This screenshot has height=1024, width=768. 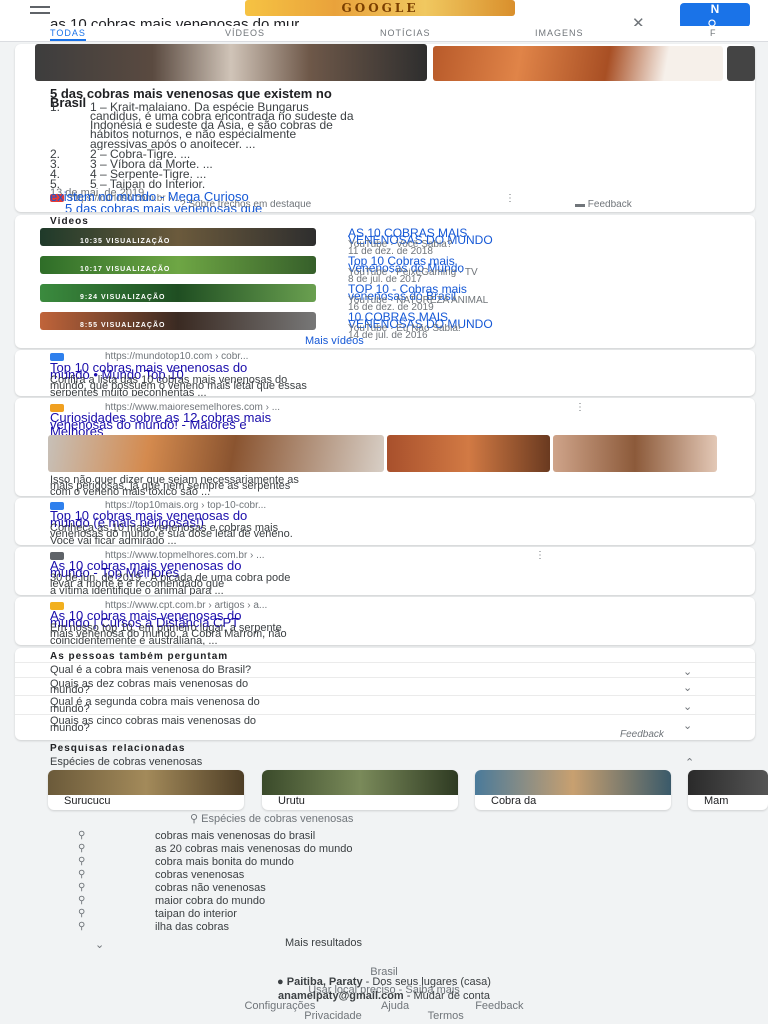 What do you see at coordinates (580, 408) in the screenshot?
I see `result-more-icon-2: ⋮` at bounding box center [580, 408].